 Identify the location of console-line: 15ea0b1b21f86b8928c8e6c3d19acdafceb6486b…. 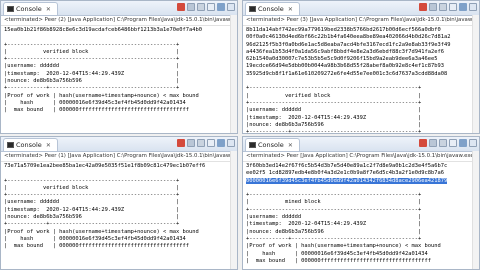
(103, 30).